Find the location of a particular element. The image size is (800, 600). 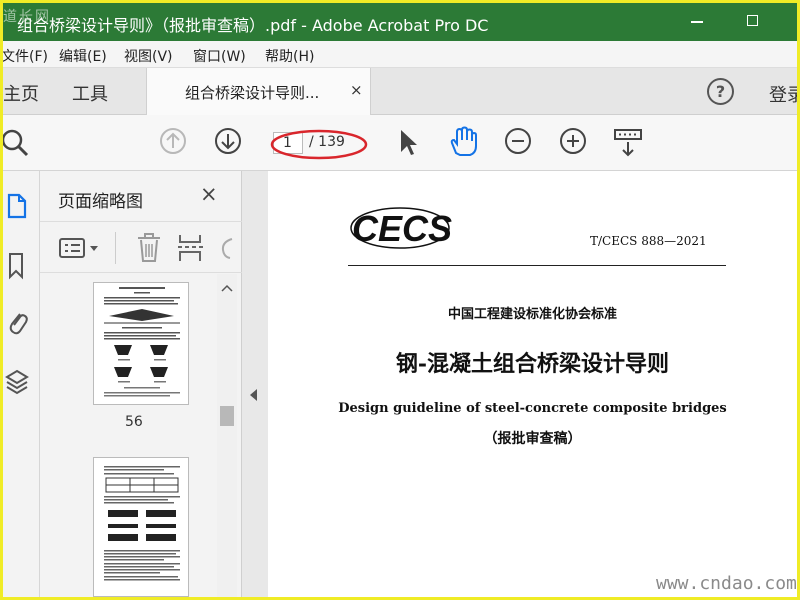

delete-icon is located at coordinates (149, 248).